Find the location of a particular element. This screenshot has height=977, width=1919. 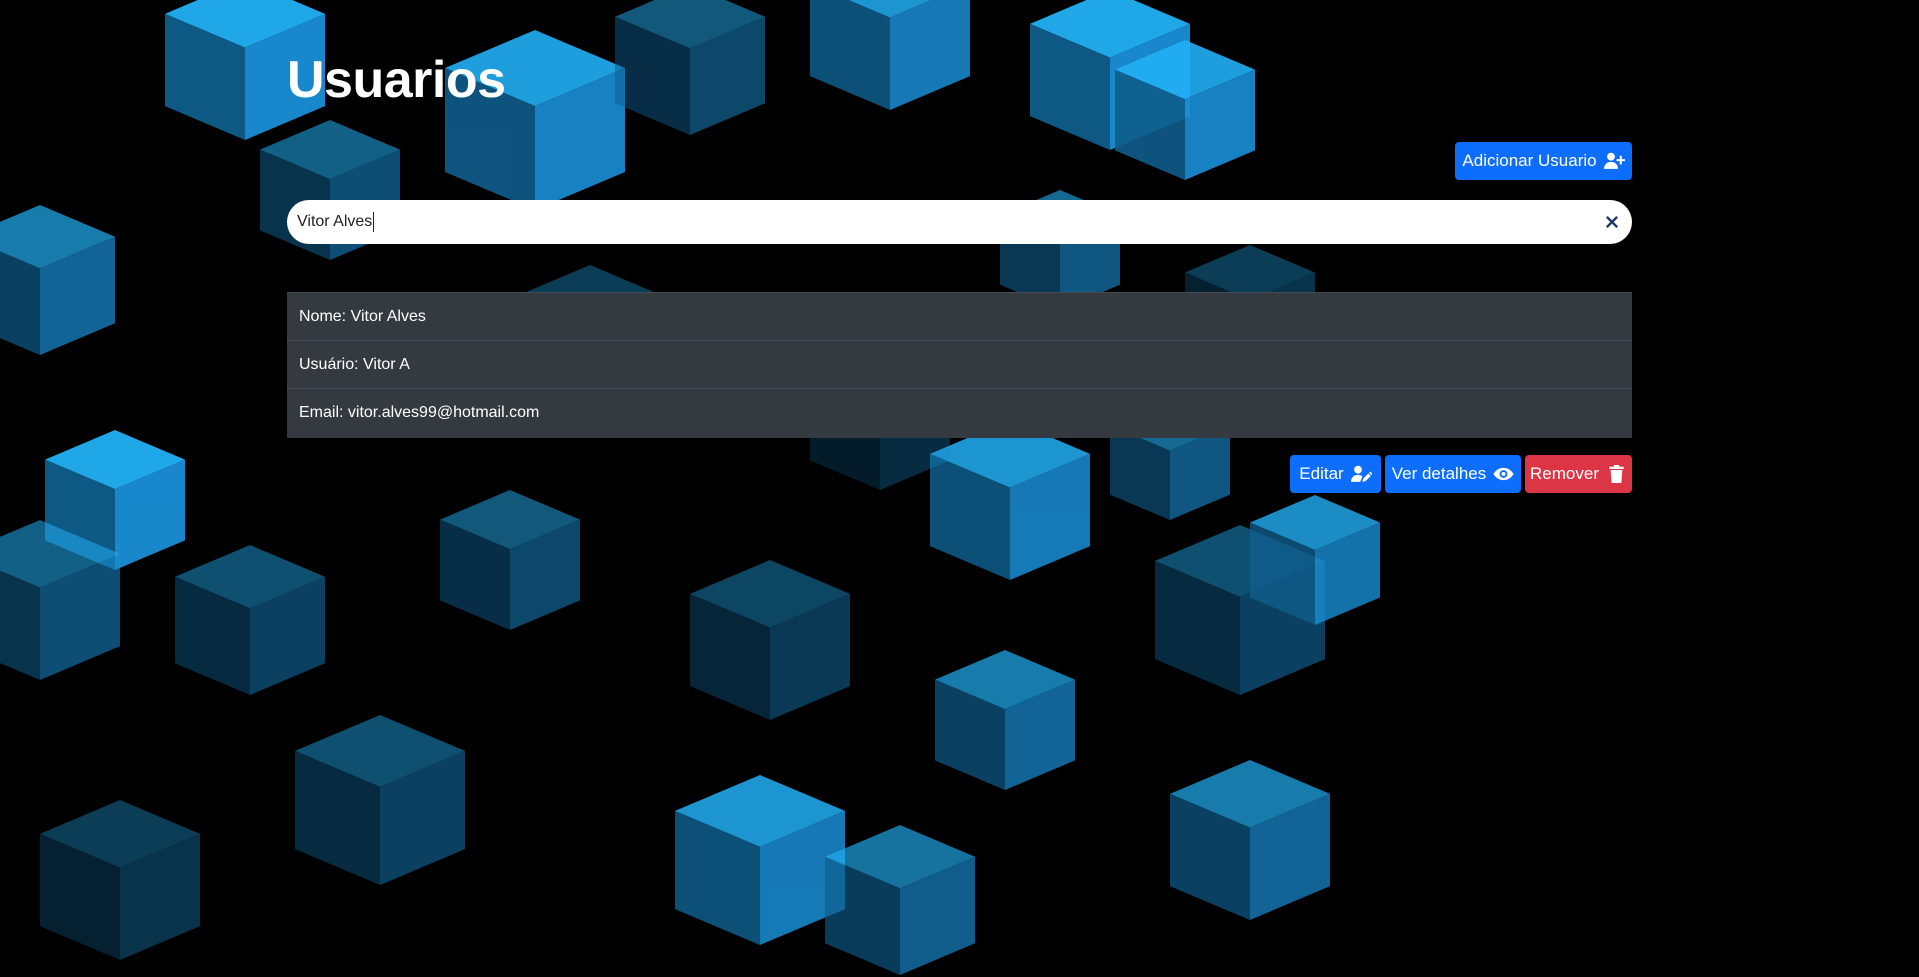

edit-button-label: Editar is located at coordinates (1321, 473).